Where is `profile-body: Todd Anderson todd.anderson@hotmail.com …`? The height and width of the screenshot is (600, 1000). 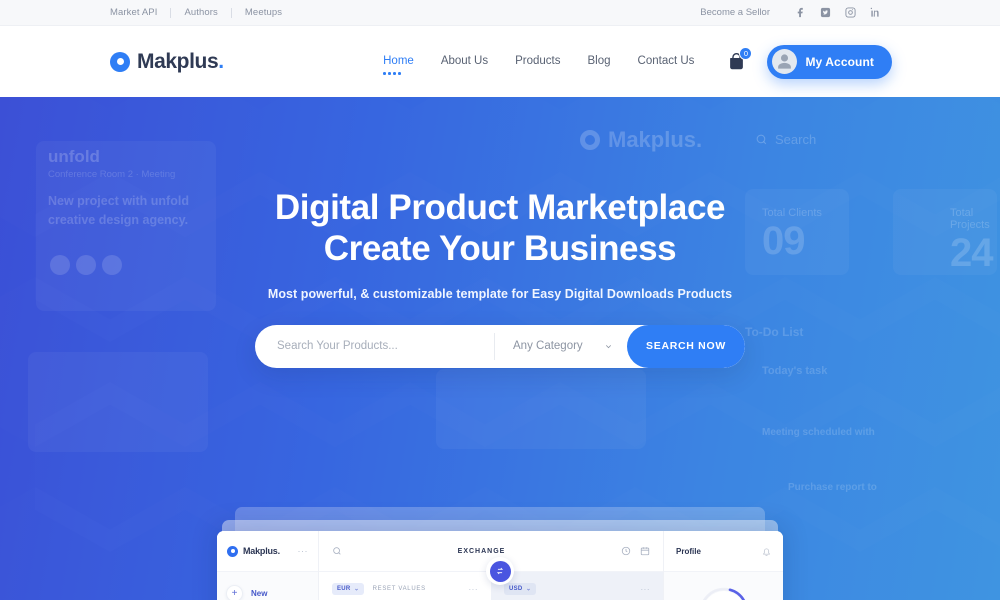 profile-body: Todd Anderson todd.anderson@hotmail.com … is located at coordinates (723, 586).